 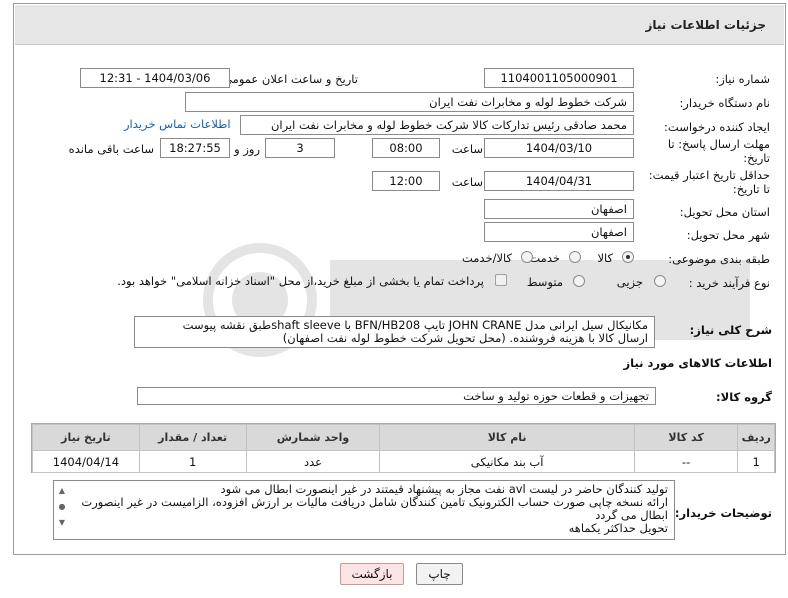 I want to click on category-label: طبقه بندی موضوعی:, so click(x=719, y=259).